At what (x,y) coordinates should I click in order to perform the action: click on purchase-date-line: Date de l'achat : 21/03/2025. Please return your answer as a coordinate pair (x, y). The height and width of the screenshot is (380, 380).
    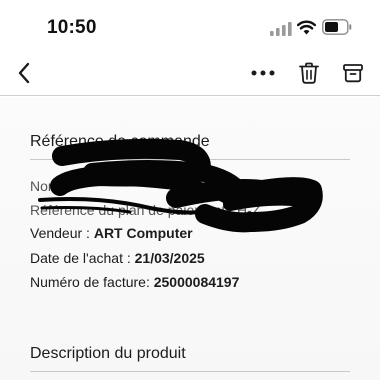
    Looking at the image, I should click on (117, 258).